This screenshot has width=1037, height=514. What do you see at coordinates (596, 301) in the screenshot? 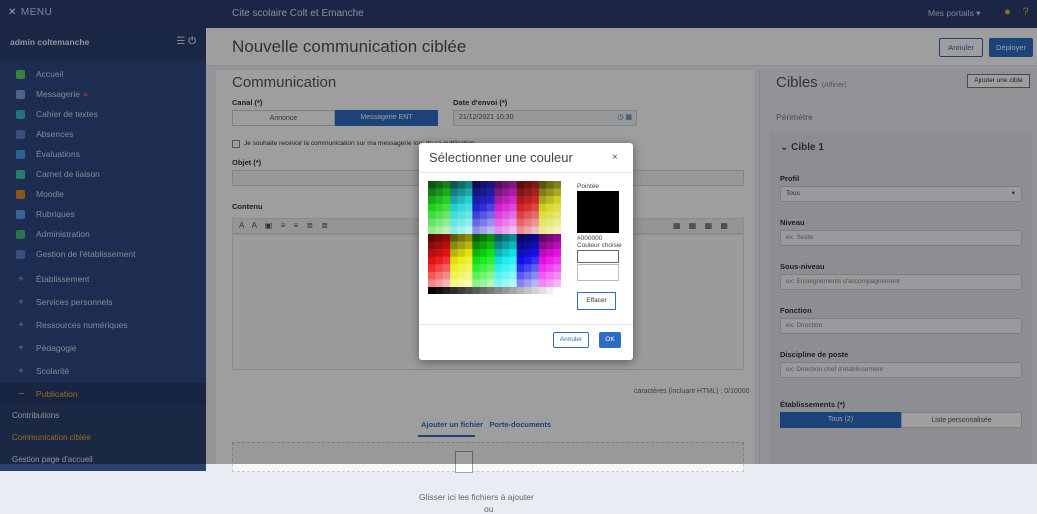
I see `clear-button: Effacer` at bounding box center [596, 301].